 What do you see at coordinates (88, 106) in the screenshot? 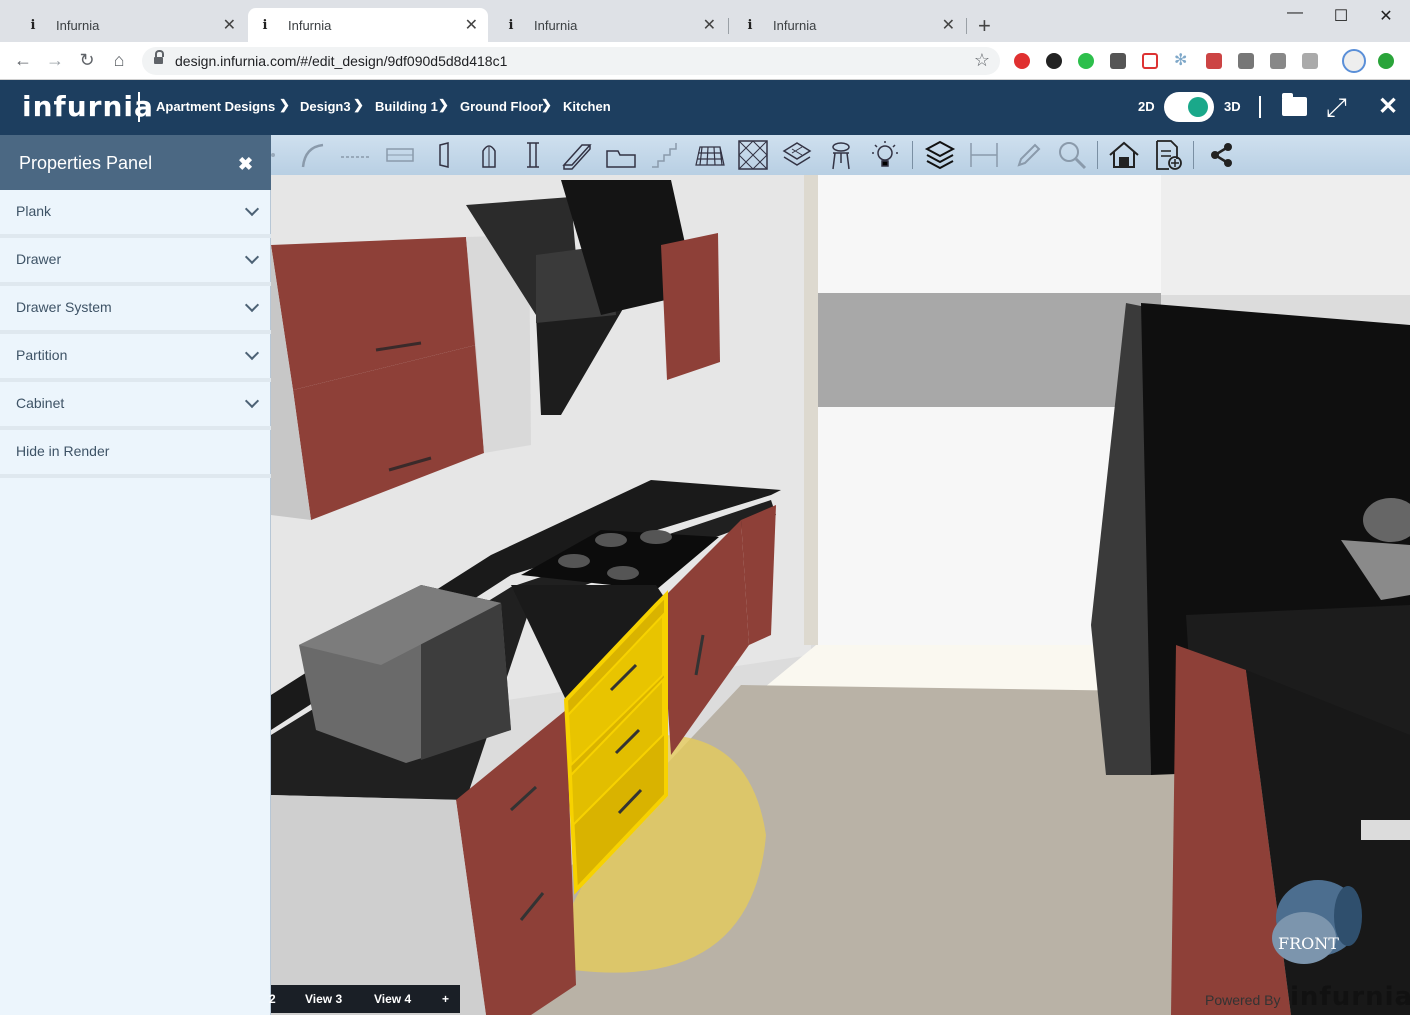
I see `infurnia-logo: infurnia` at bounding box center [88, 106].